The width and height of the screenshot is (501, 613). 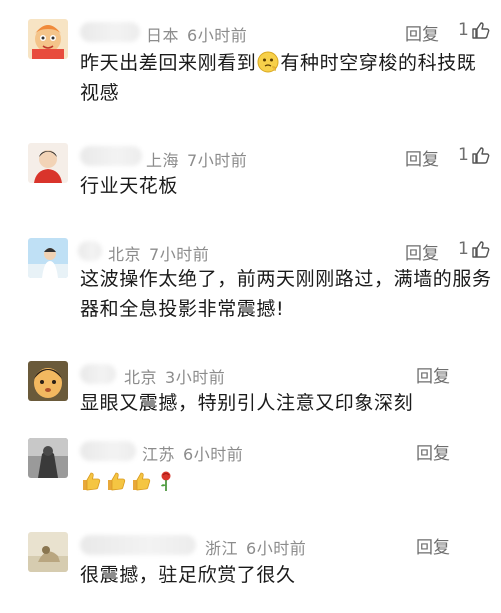 What do you see at coordinates (222, 548) in the screenshot?
I see `location: 浙江` at bounding box center [222, 548].